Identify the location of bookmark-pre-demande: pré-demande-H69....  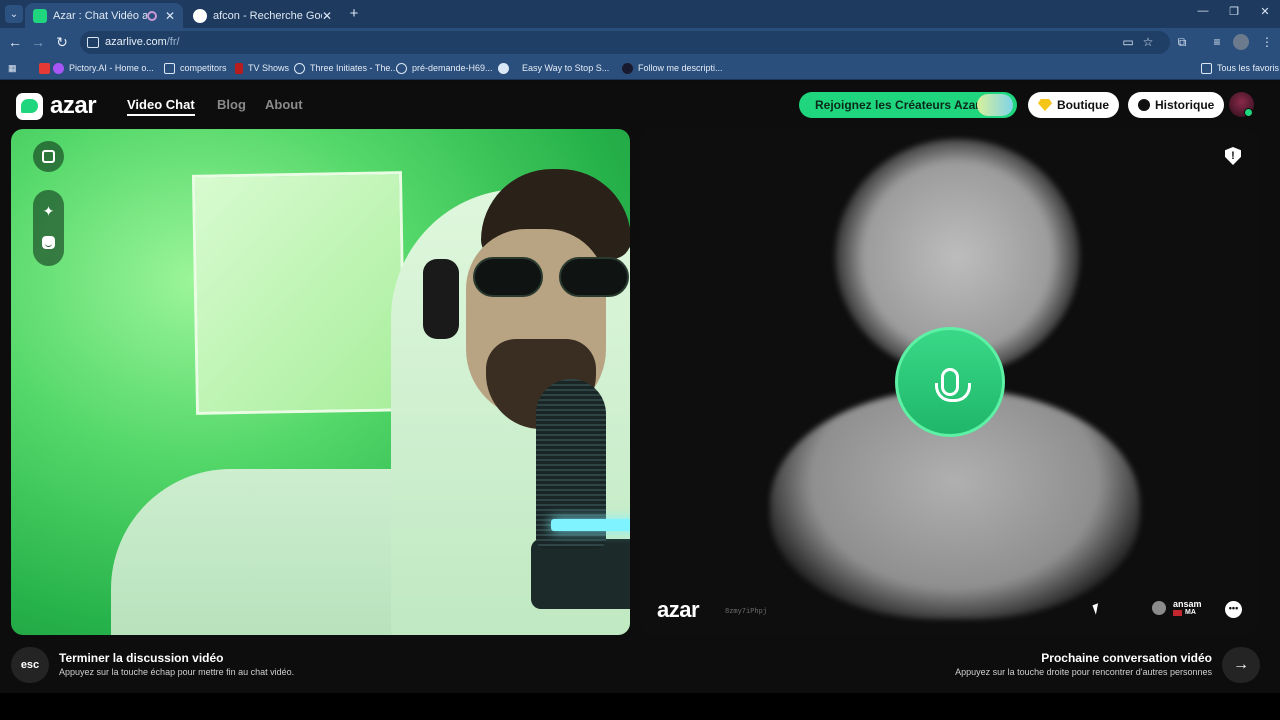
(444, 68).